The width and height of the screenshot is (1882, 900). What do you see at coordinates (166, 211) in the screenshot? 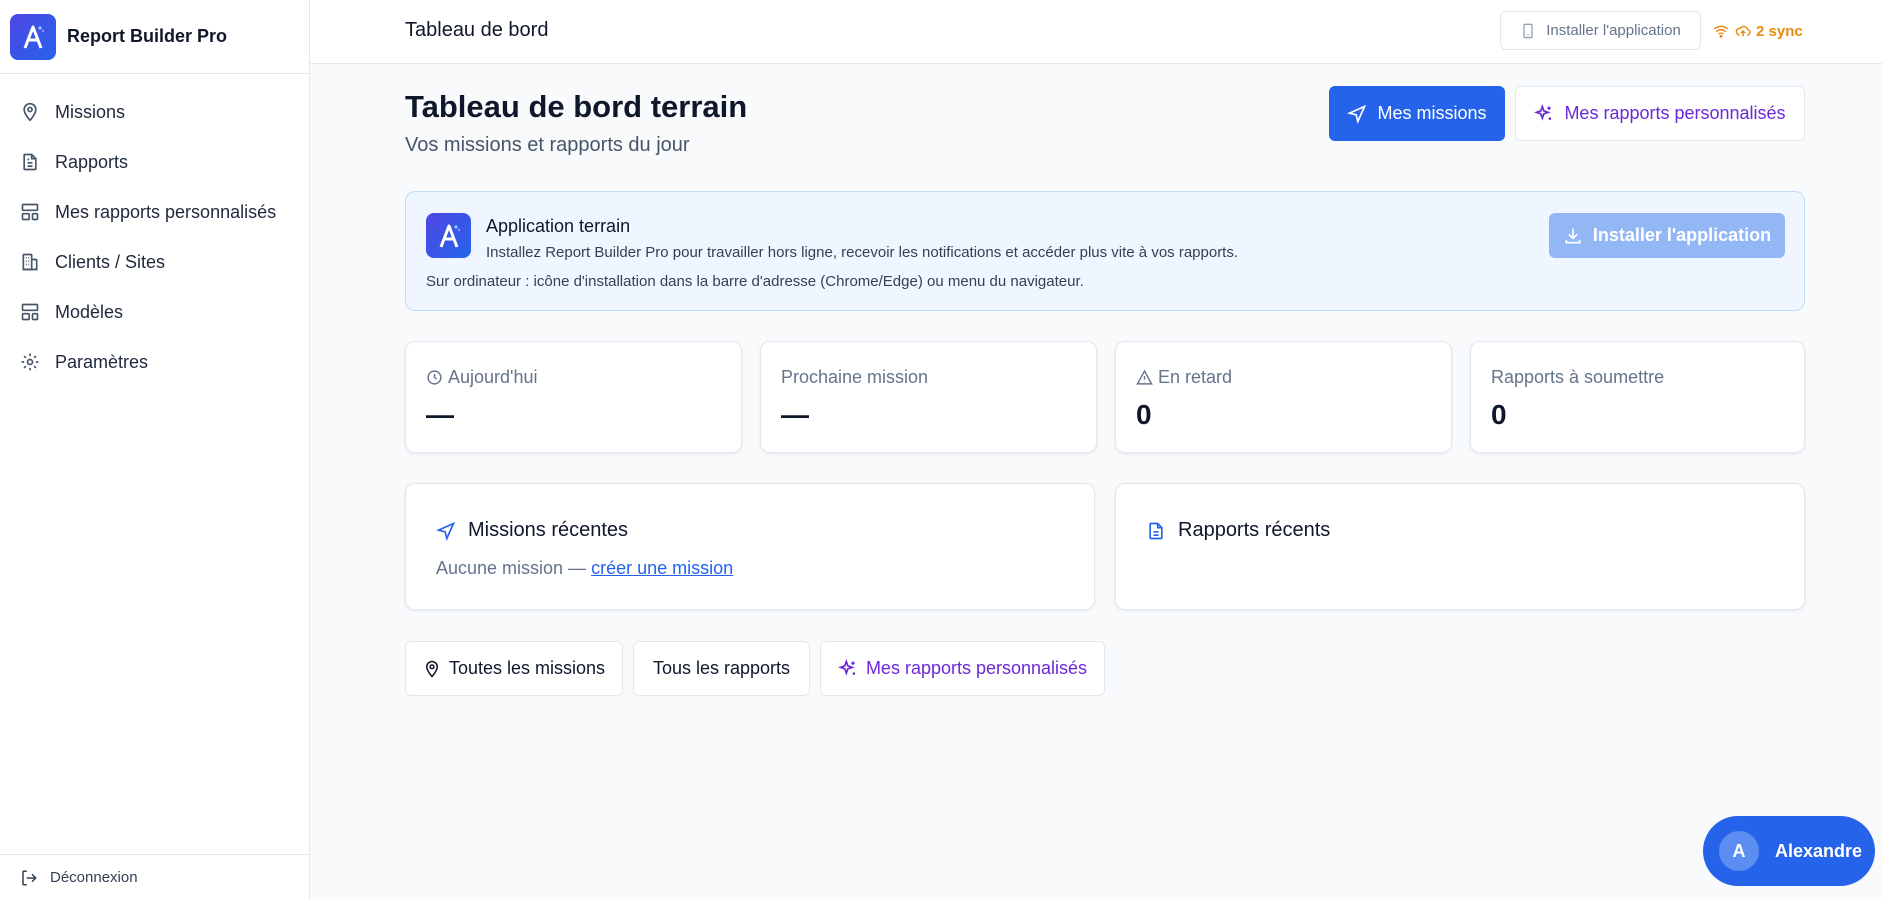
I see `sidebar-item-label: Mes rapports personnalisés` at bounding box center [166, 211].